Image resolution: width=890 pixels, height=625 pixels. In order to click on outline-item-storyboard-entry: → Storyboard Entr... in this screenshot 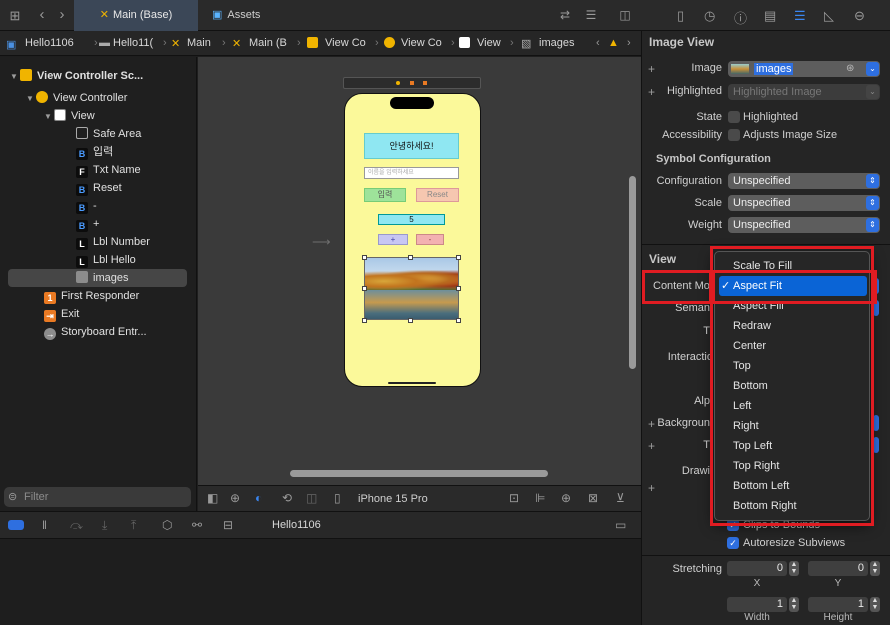, I will do `click(98, 332)`.